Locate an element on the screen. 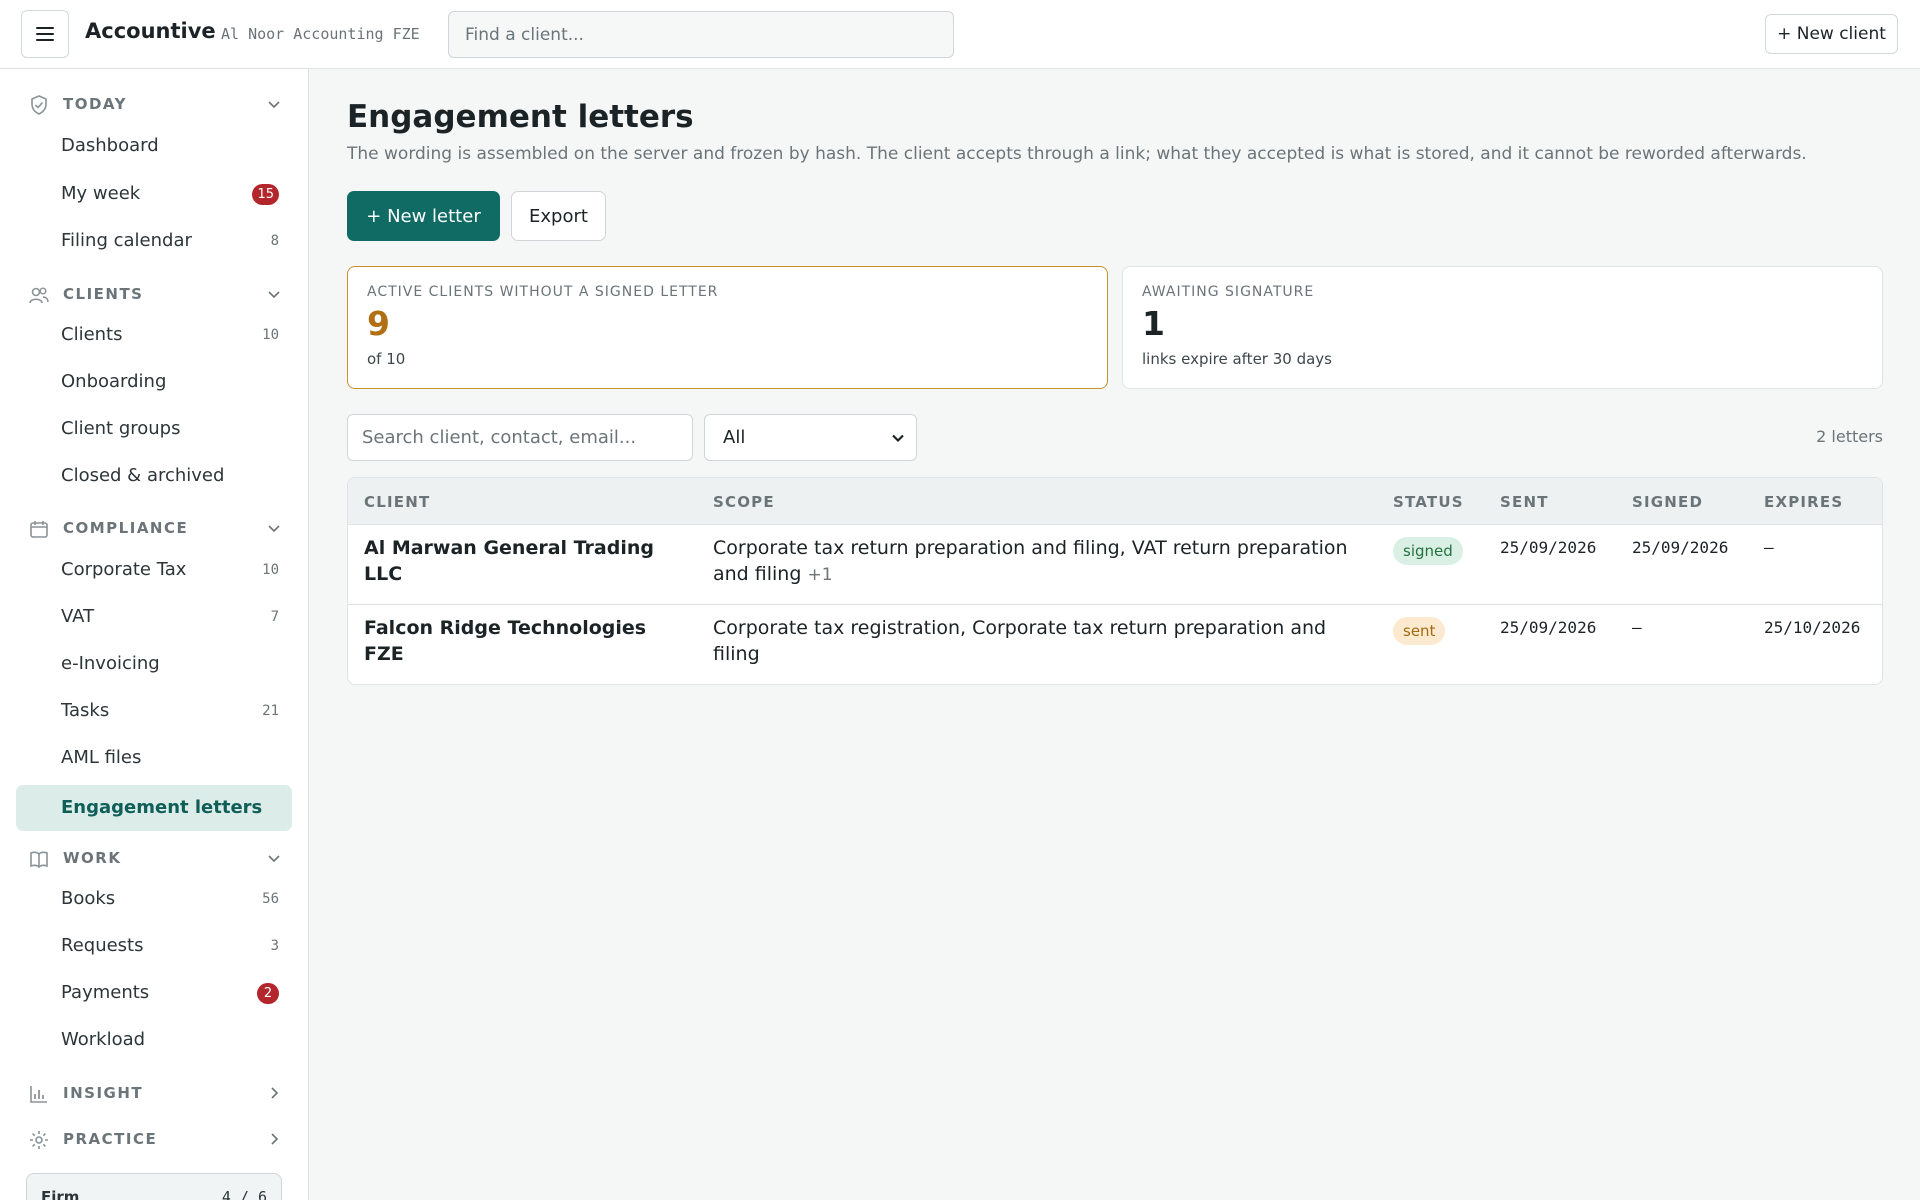 This screenshot has height=1200, width=1920. selected-value: All is located at coordinates (734, 437).